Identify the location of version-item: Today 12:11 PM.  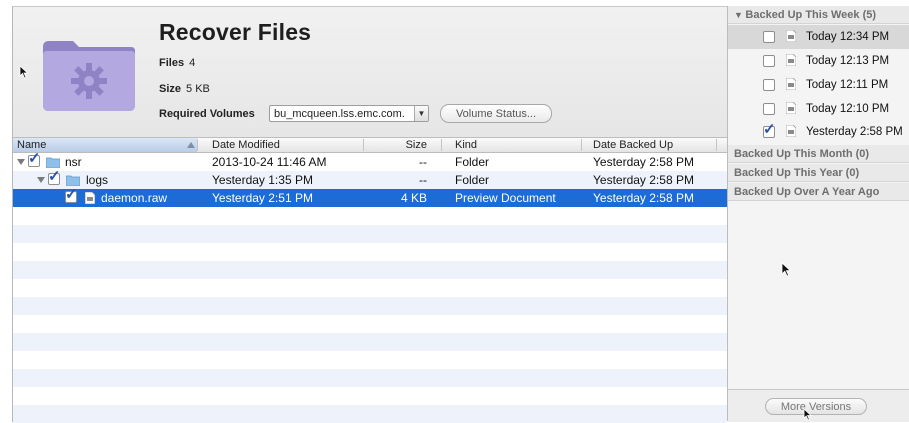
(818, 85).